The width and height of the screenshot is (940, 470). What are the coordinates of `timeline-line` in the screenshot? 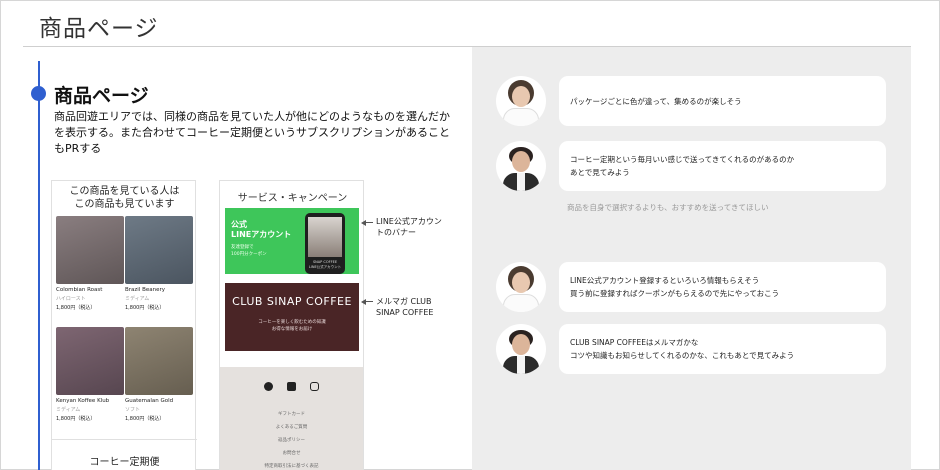 It's located at (39, 265).